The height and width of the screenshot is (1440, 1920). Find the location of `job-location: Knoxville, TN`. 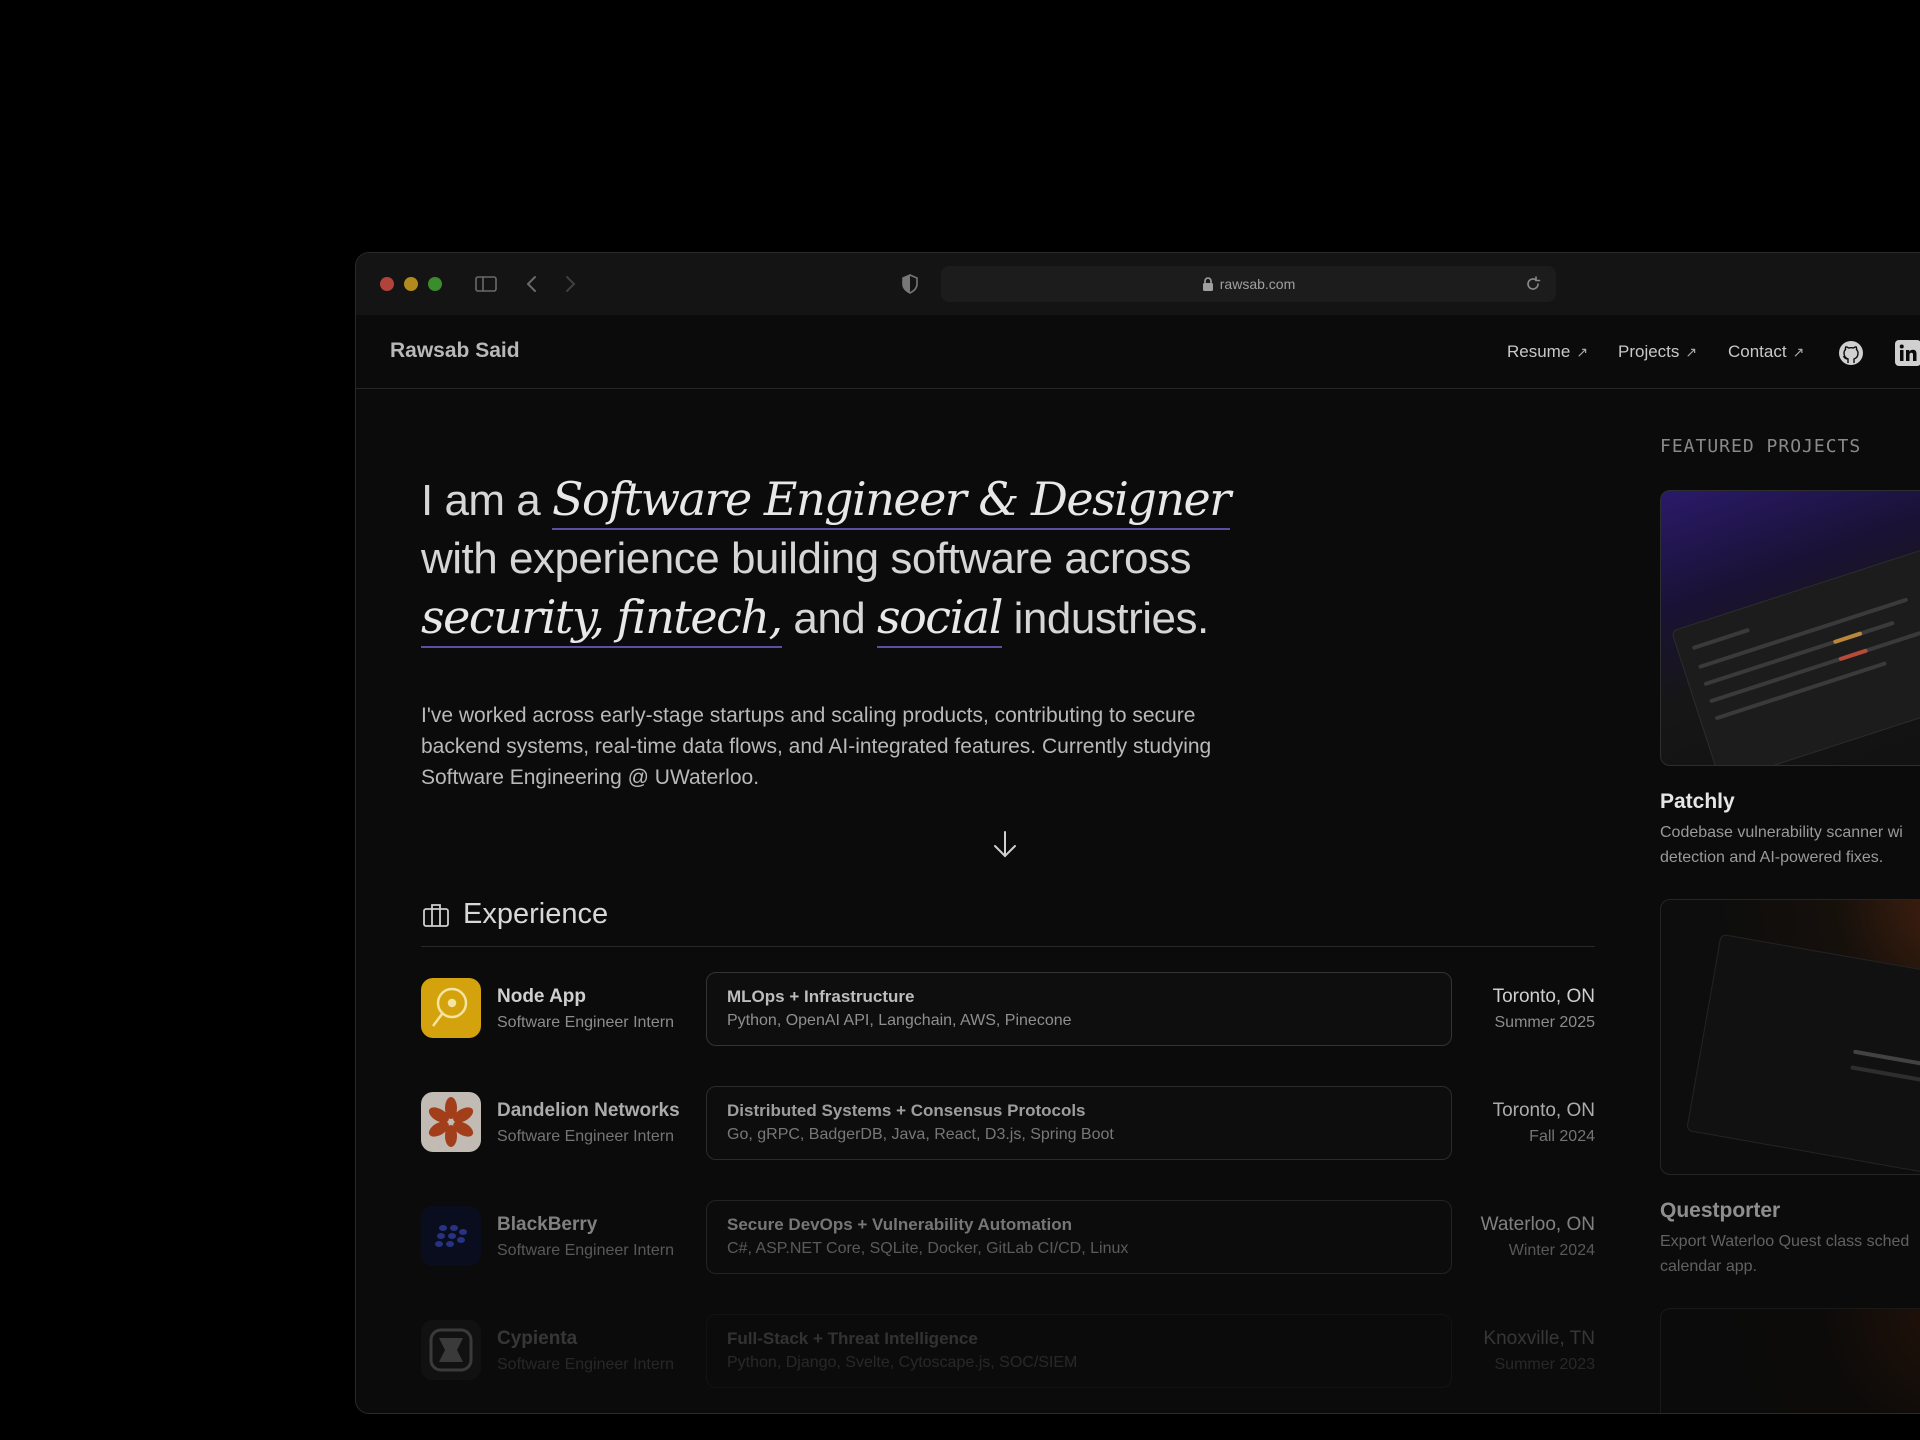

job-location: Knoxville, TN is located at coordinates (1539, 1338).